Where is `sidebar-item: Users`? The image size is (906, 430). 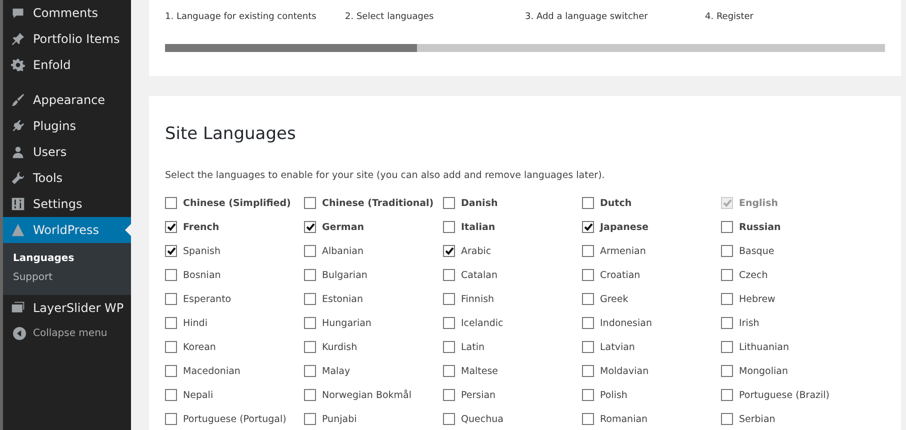 sidebar-item: Users is located at coordinates (67, 152).